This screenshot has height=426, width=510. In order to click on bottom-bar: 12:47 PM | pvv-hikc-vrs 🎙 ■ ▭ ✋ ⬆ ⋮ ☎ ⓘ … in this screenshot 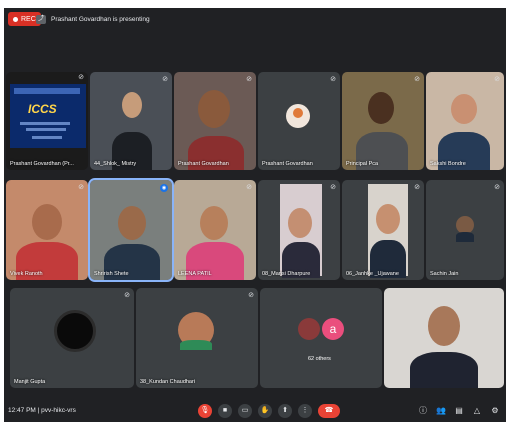, I will do `click(255, 412)`.